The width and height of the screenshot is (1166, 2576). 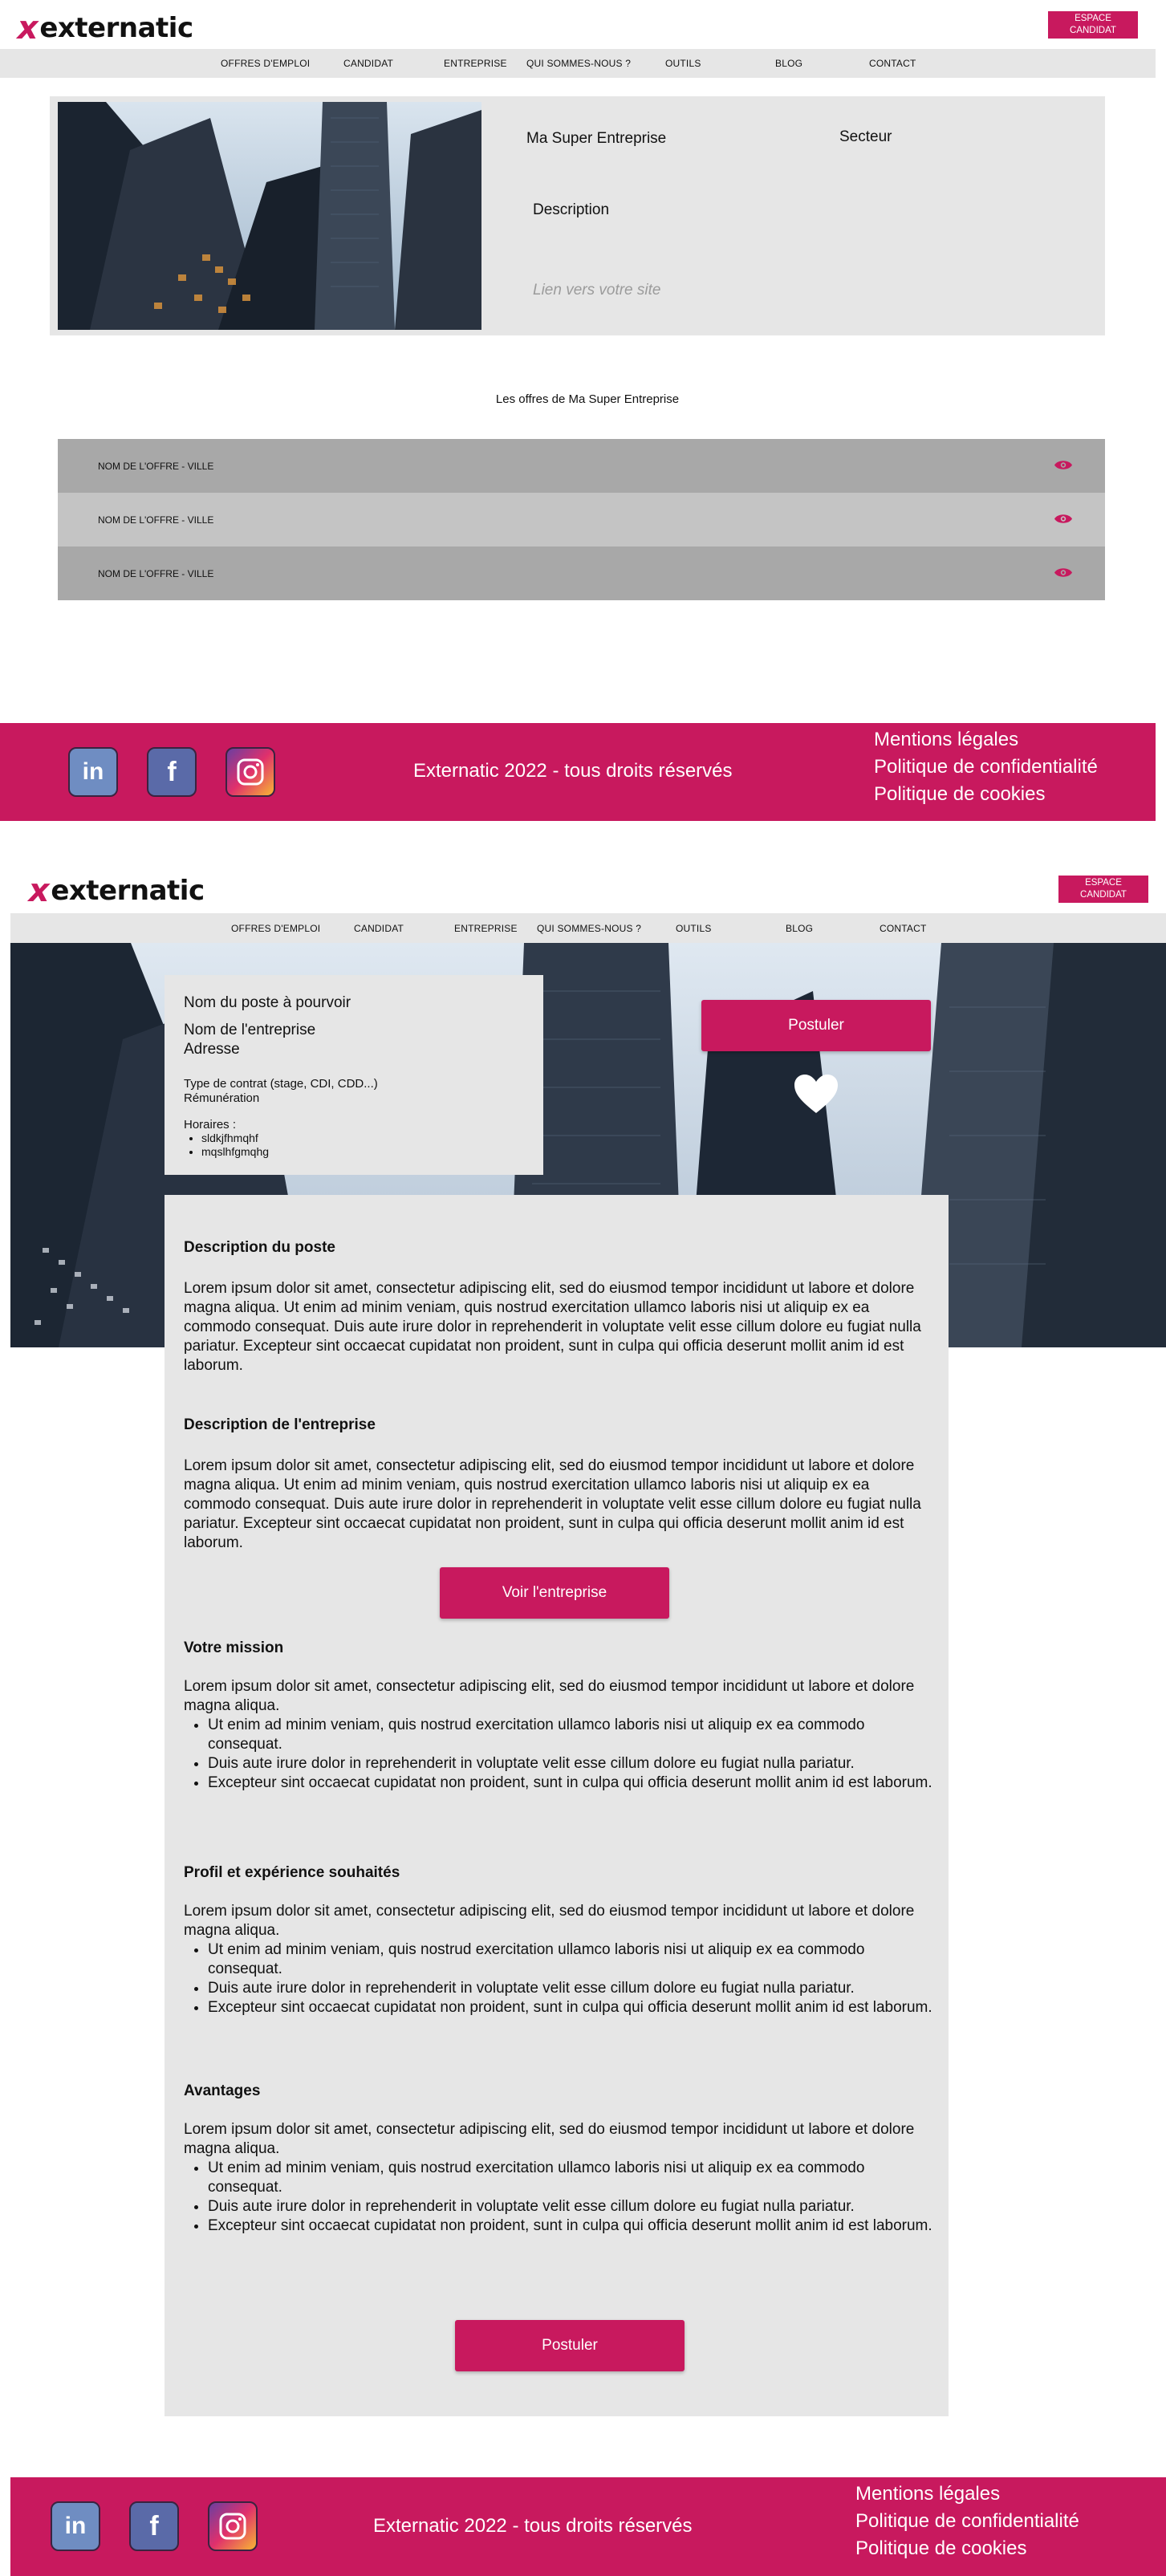 What do you see at coordinates (587, 399) in the screenshot?
I see `offers-title: Les offres de Ma Super Entreprise` at bounding box center [587, 399].